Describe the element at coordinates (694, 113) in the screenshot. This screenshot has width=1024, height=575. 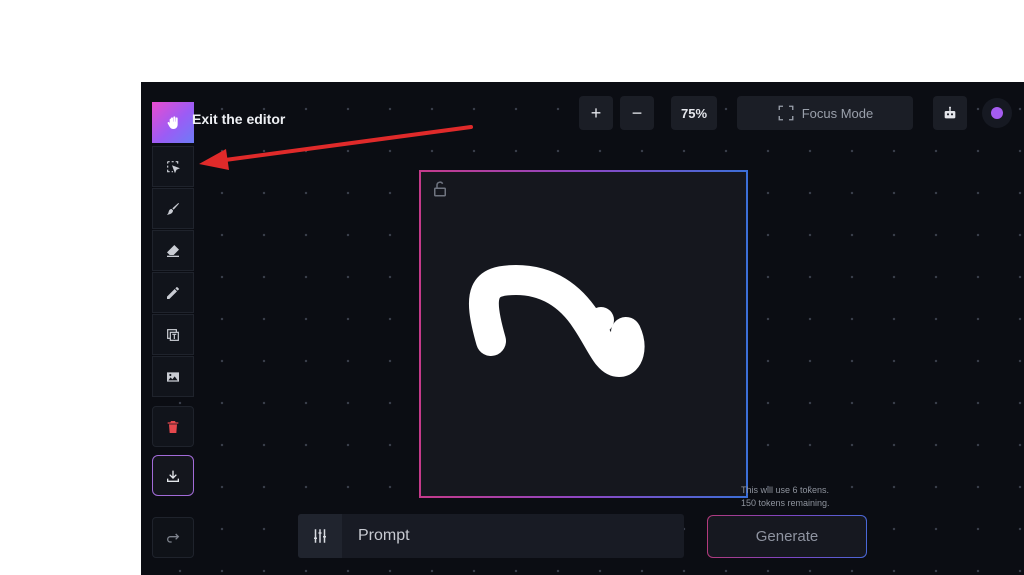
I see `zoom-level: 75%` at that location.